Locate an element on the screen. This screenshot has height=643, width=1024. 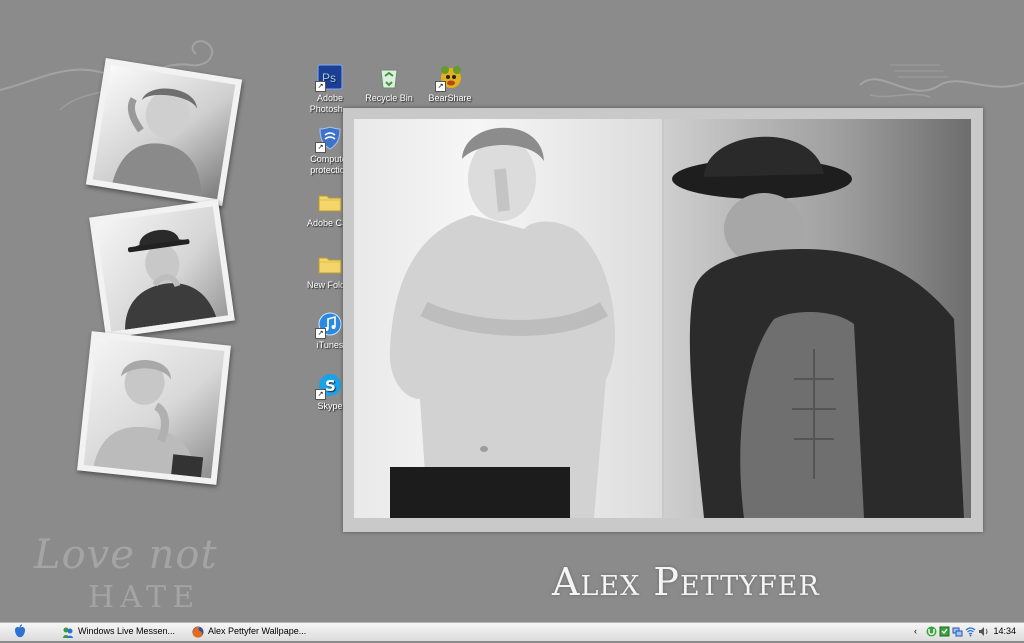
wifi-icon is located at coordinates (970, 631).